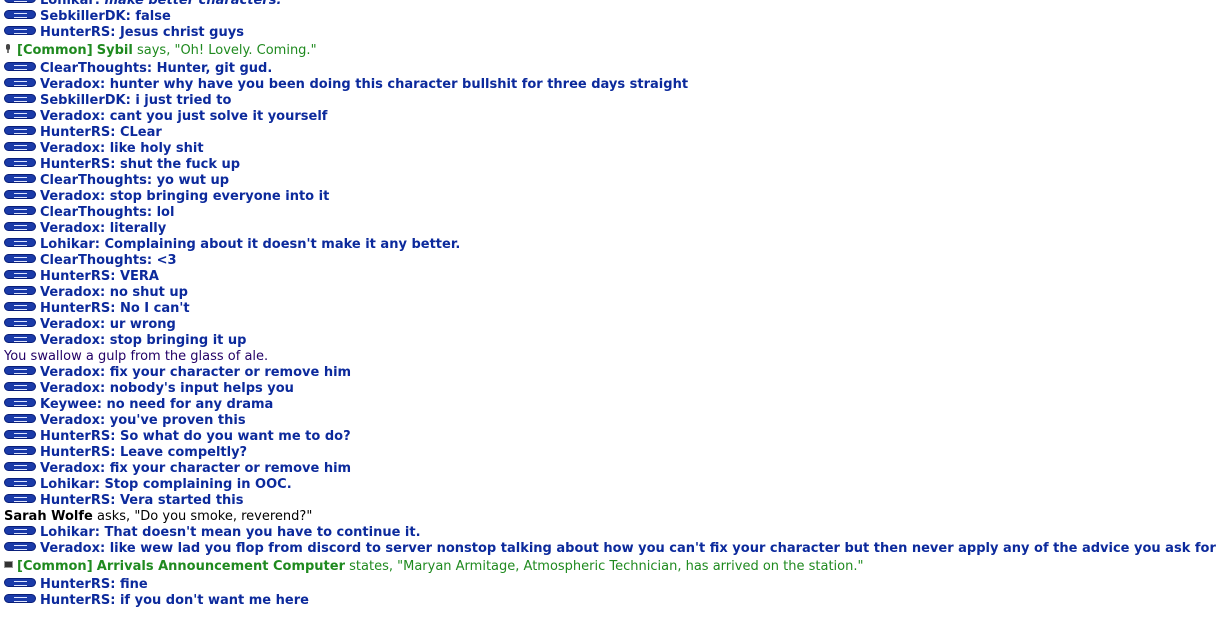 This screenshot has width=1222, height=618. Describe the element at coordinates (613, 133) in the screenshot. I see `ooc-message-line: HunterRS: CLear` at that location.